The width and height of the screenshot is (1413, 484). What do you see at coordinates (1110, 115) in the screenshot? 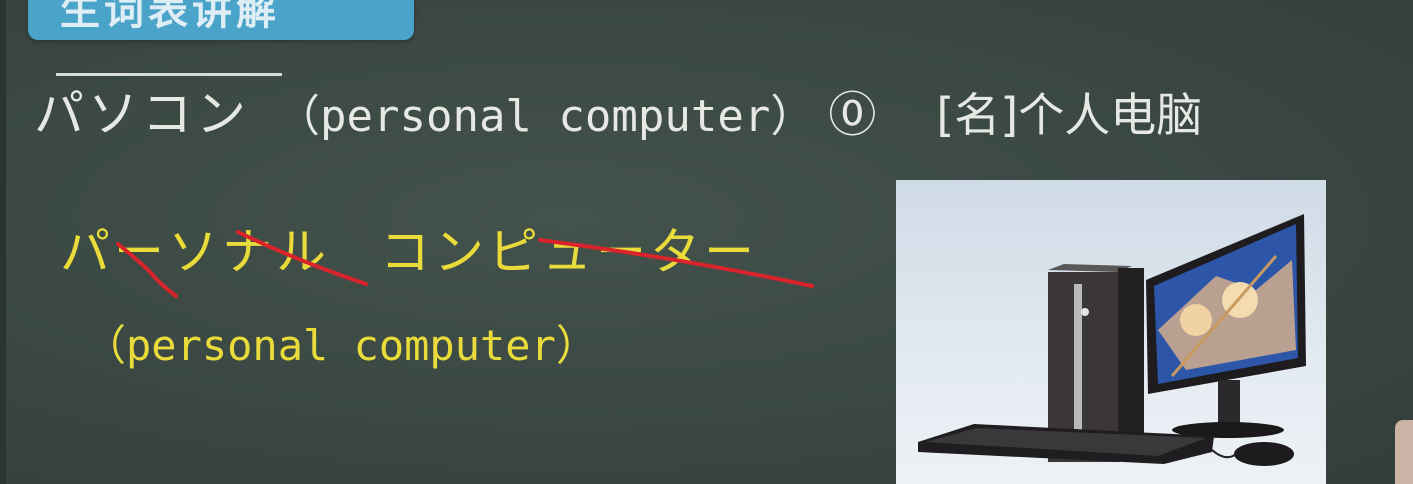
I see `vocab-meaning: 个人电脑` at bounding box center [1110, 115].